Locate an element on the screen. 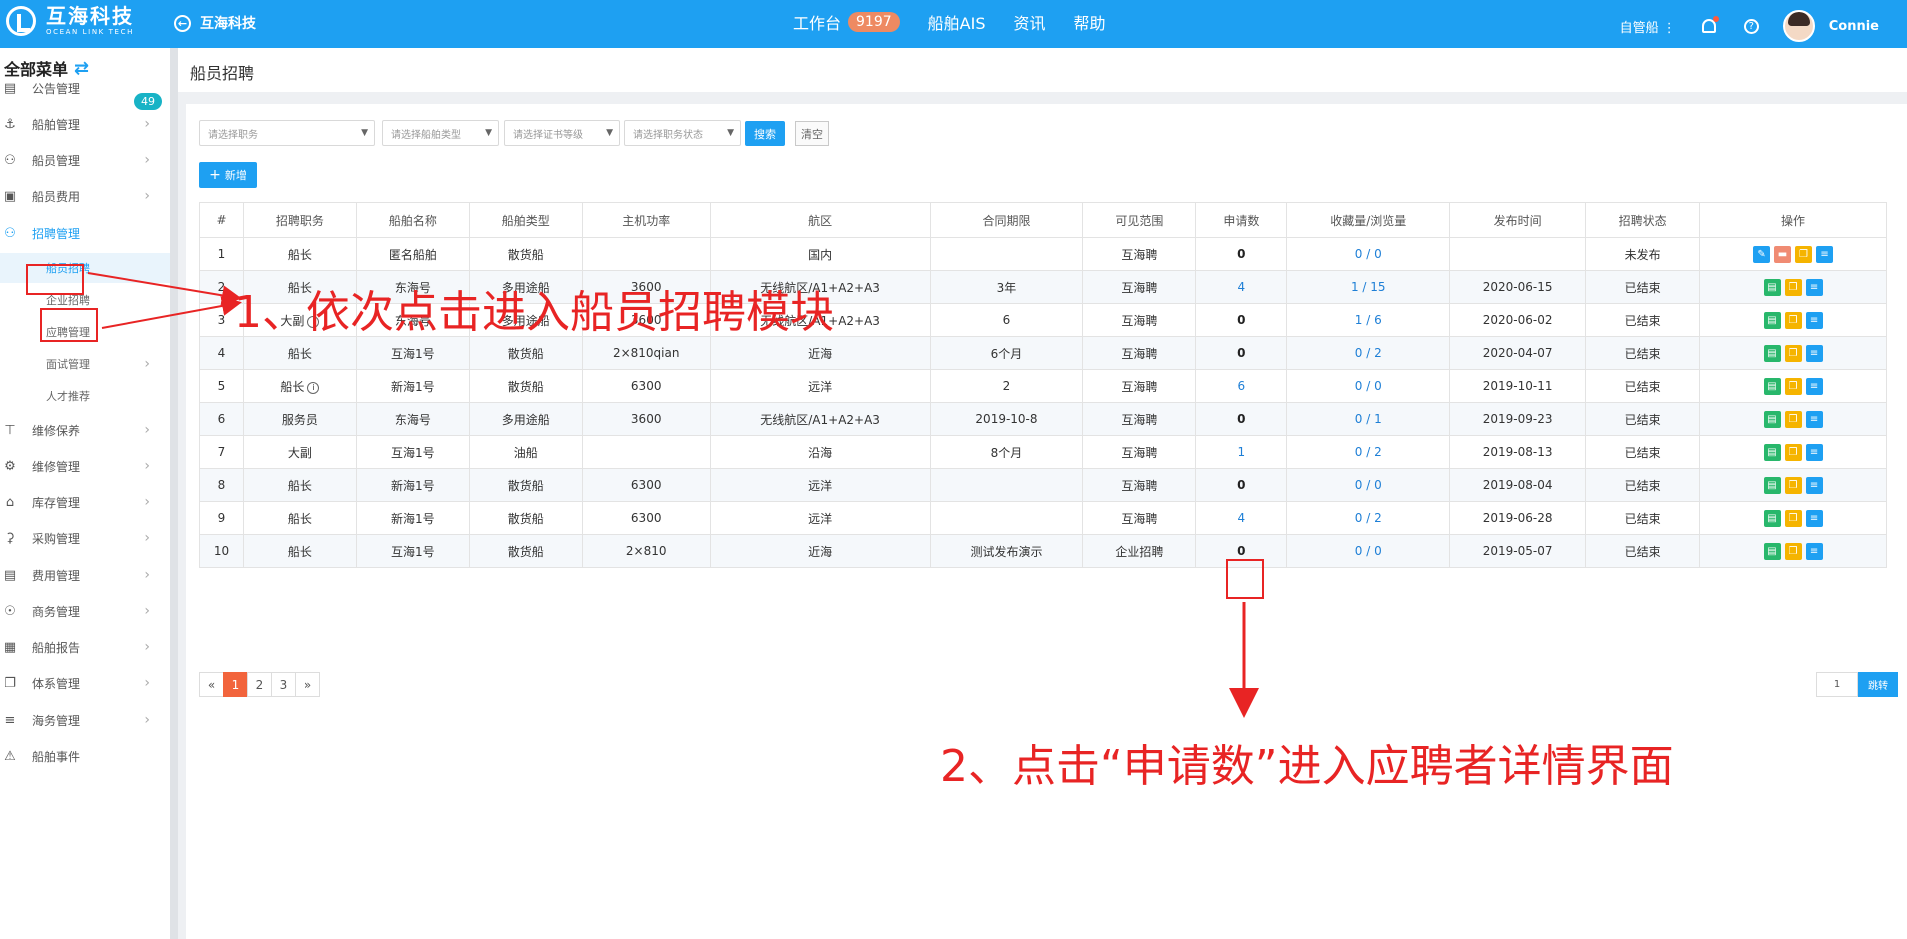 The height and width of the screenshot is (939, 1907). arrow-to-recruit-menu is located at coordinates (164, 289).